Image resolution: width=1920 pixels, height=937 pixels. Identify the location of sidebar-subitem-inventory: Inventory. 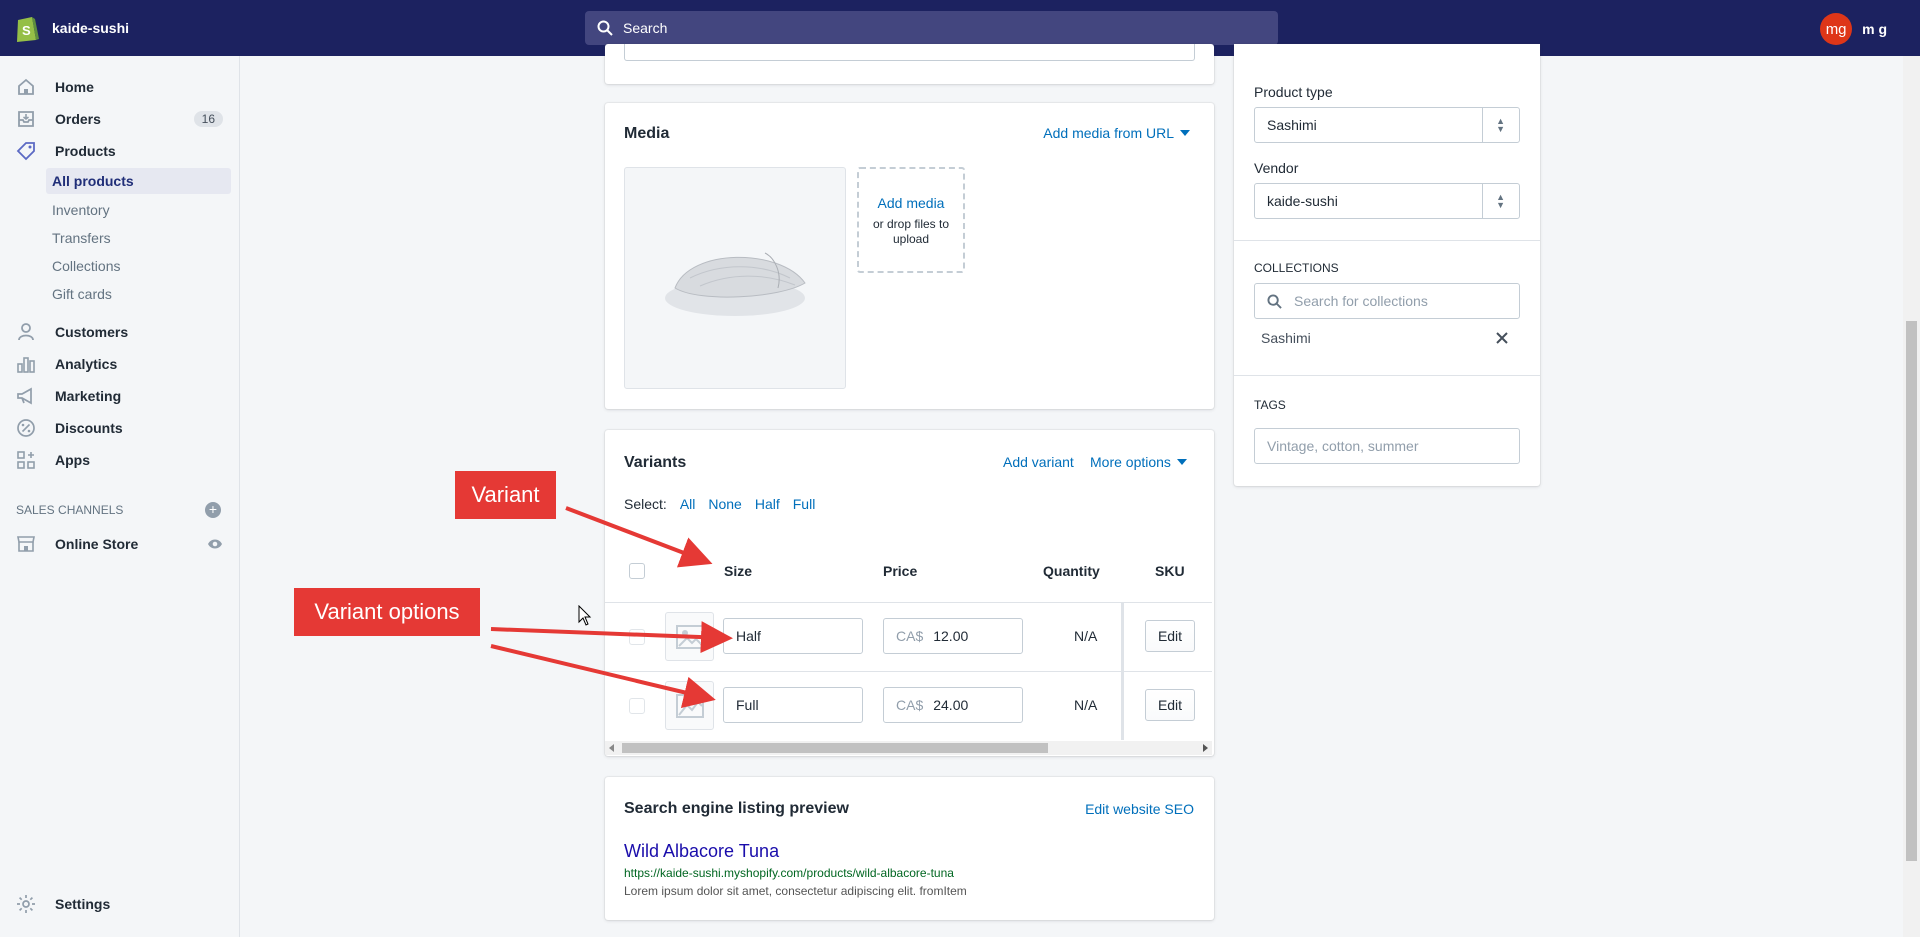
(138, 210).